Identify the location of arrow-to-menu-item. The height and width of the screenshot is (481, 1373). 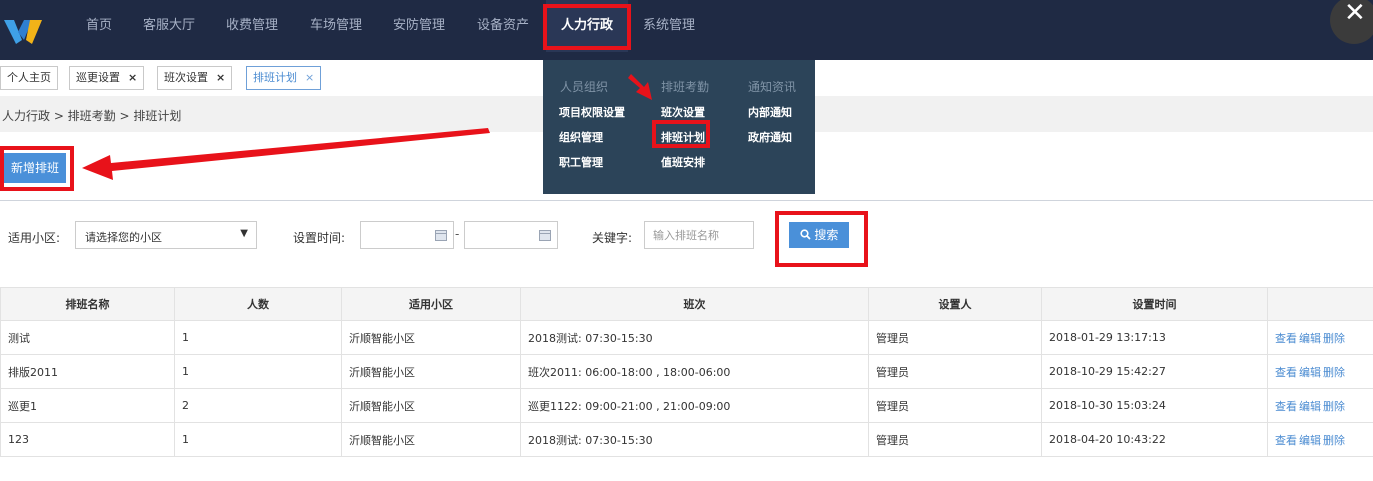
(640, 87).